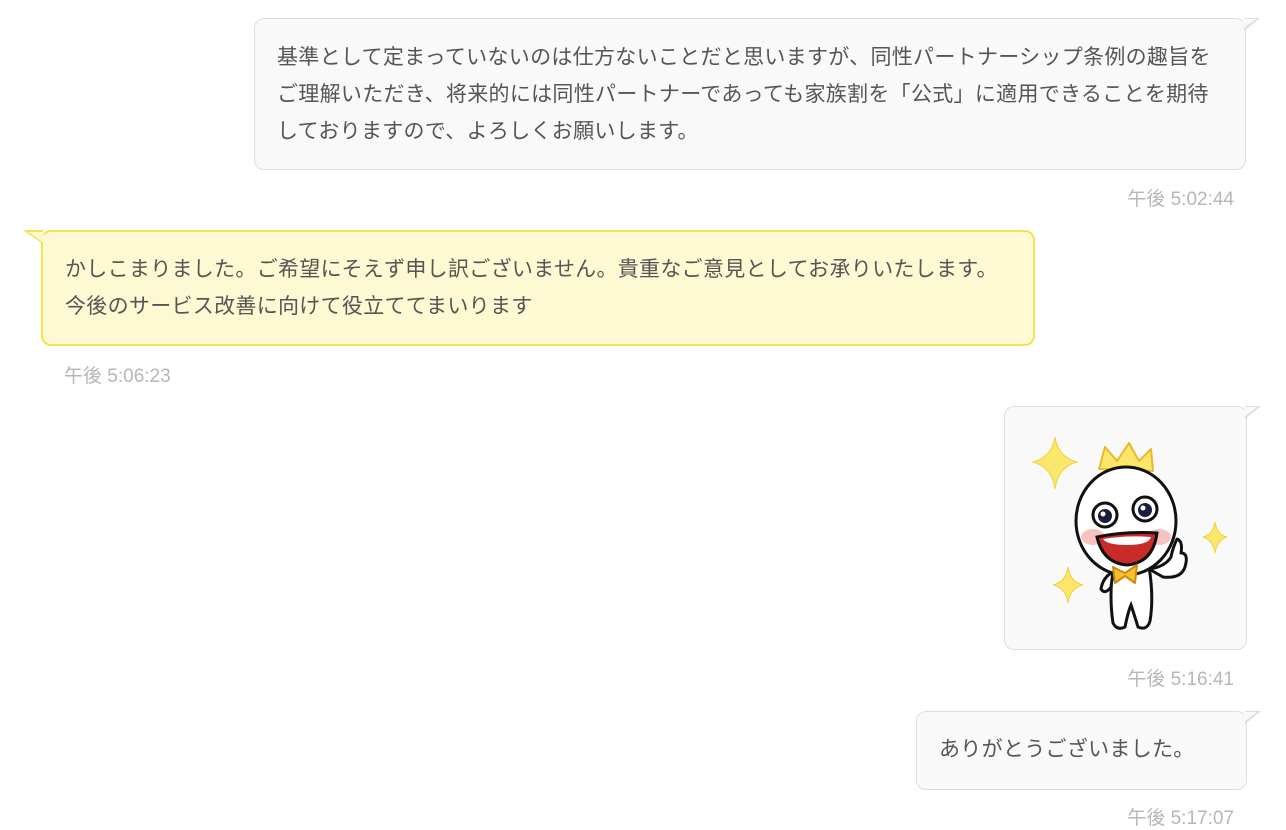 The height and width of the screenshot is (830, 1286). I want to click on message-text: ありがとうございました。, so click(1067, 749).